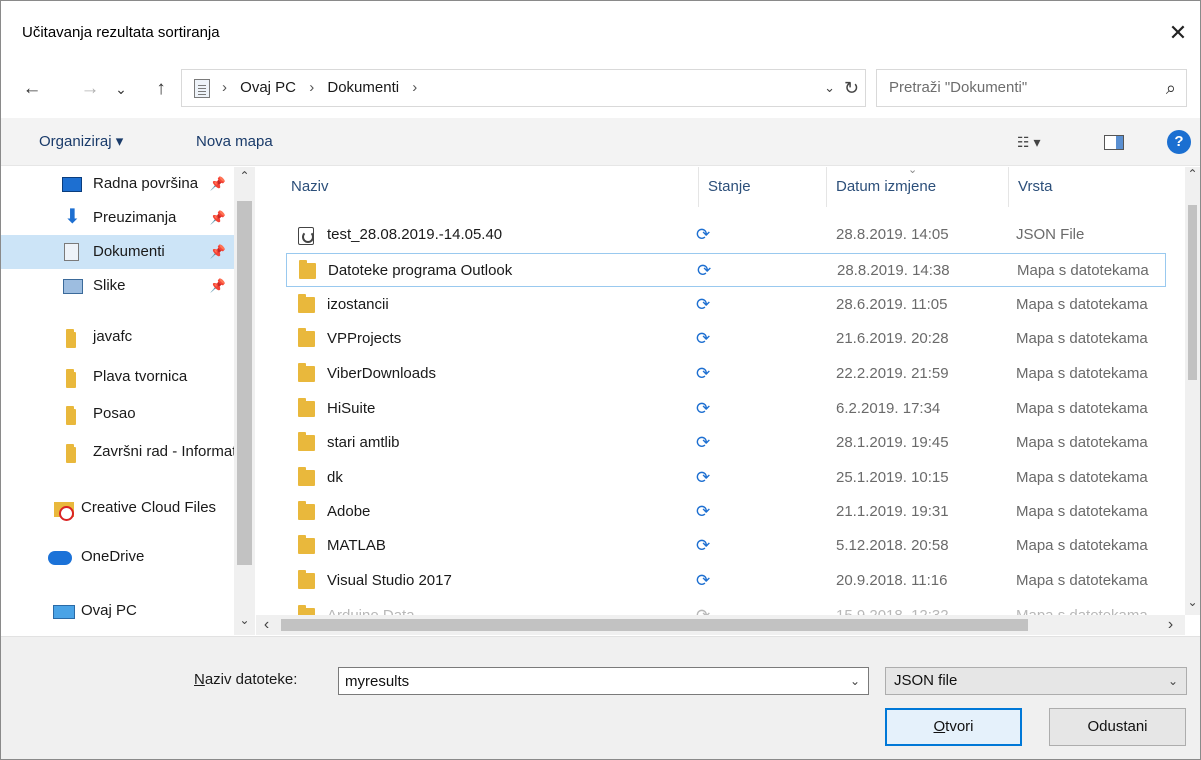 This screenshot has width=1201, height=760. Describe the element at coordinates (117, 337) in the screenshot. I see `nav-item-javafc: javafc` at that location.